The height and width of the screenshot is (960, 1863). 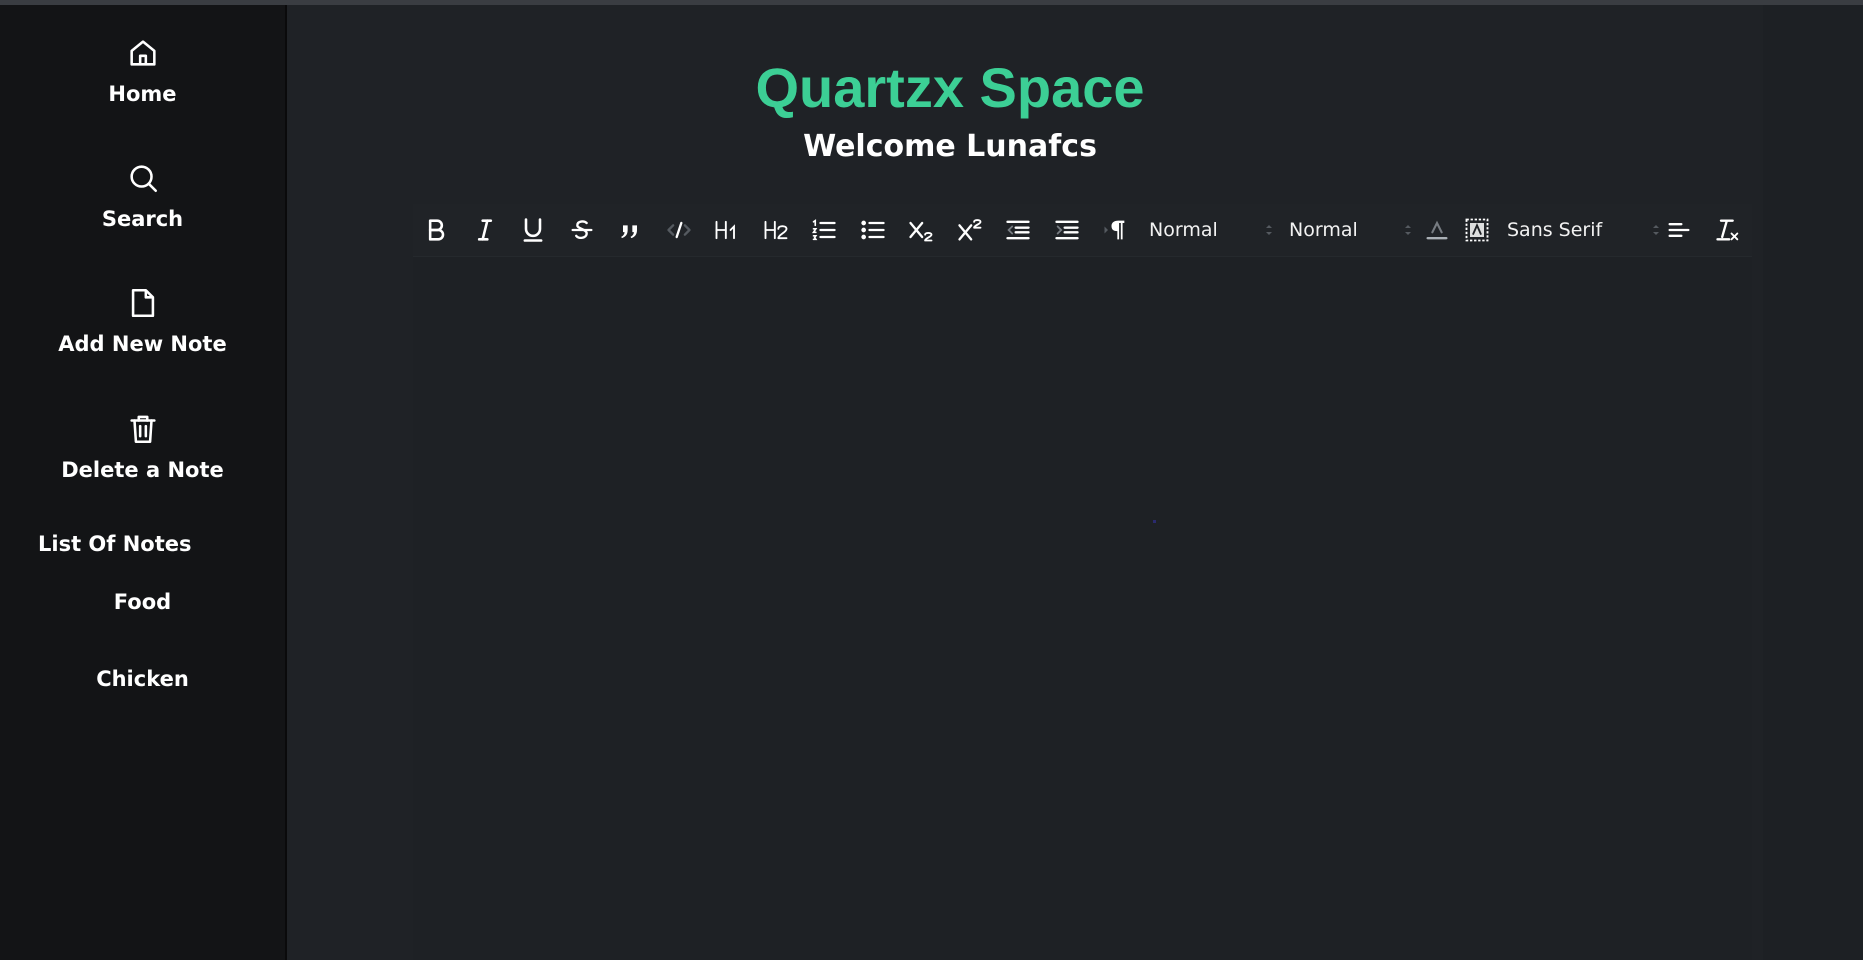 I want to click on header-2-button, so click(x=776, y=230).